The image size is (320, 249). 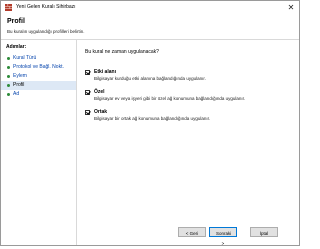 What do you see at coordinates (87, 72) in the screenshot?
I see `domain-checkbox` at bounding box center [87, 72].